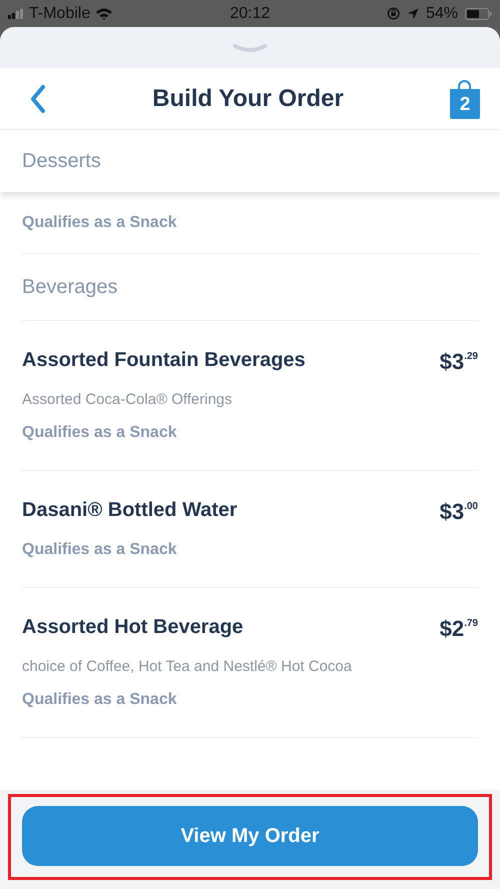  Describe the element at coordinates (459, 629) in the screenshot. I see `item-price: $2$^{.79}$` at that location.